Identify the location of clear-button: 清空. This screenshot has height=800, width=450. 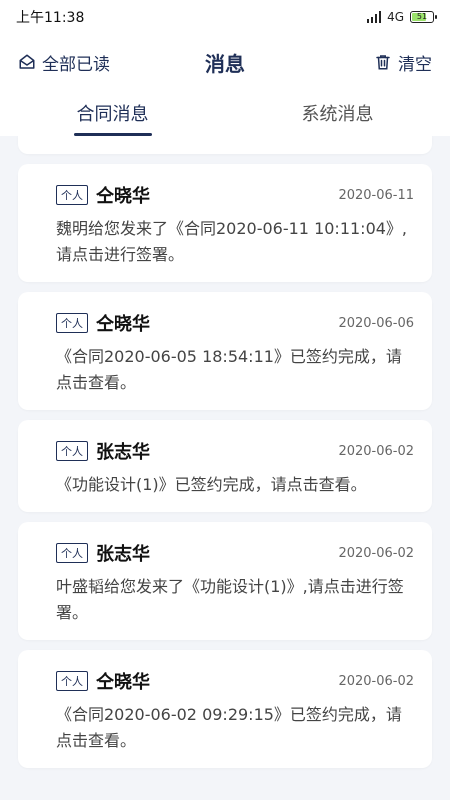
(403, 62).